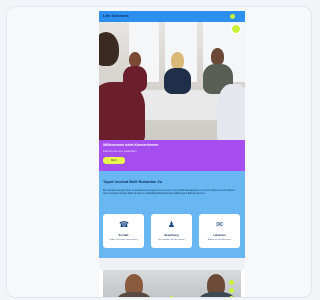  I want to click on status-badge, so click(236, 29).